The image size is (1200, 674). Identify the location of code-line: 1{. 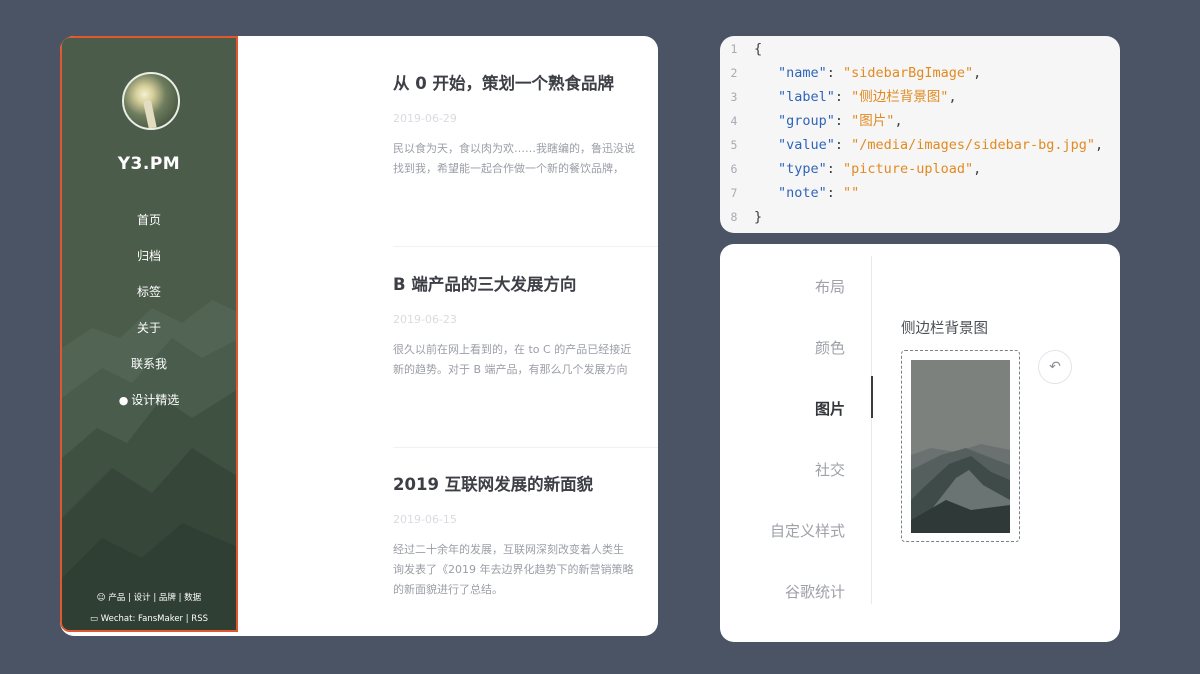
(920, 49).